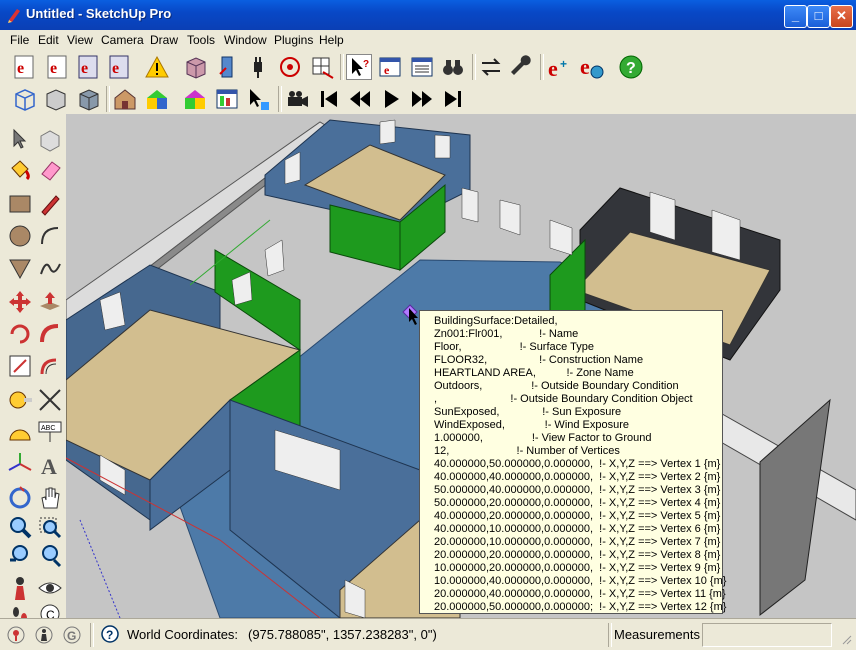  Describe the element at coordinates (521, 67) in the screenshot. I see `preferences-button` at that location.